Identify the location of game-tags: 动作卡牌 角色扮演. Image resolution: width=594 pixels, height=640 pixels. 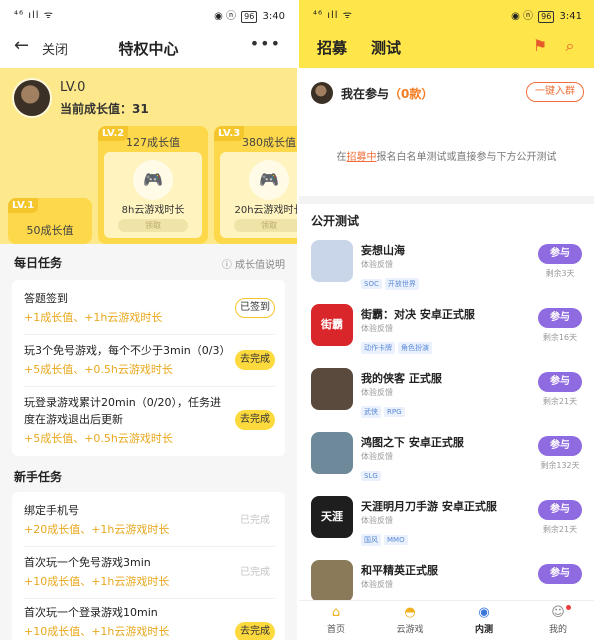
(398, 344).